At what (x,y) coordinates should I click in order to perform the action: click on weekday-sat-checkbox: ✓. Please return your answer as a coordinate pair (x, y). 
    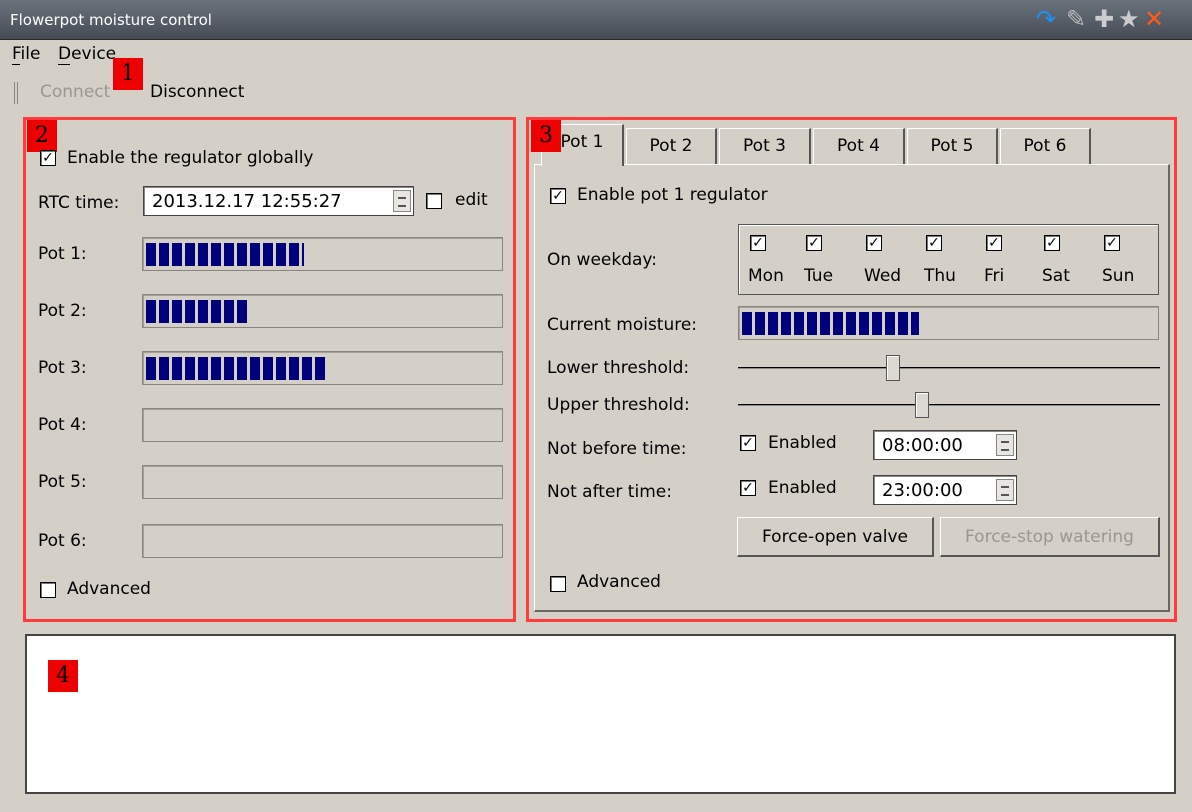
    Looking at the image, I should click on (1052, 243).